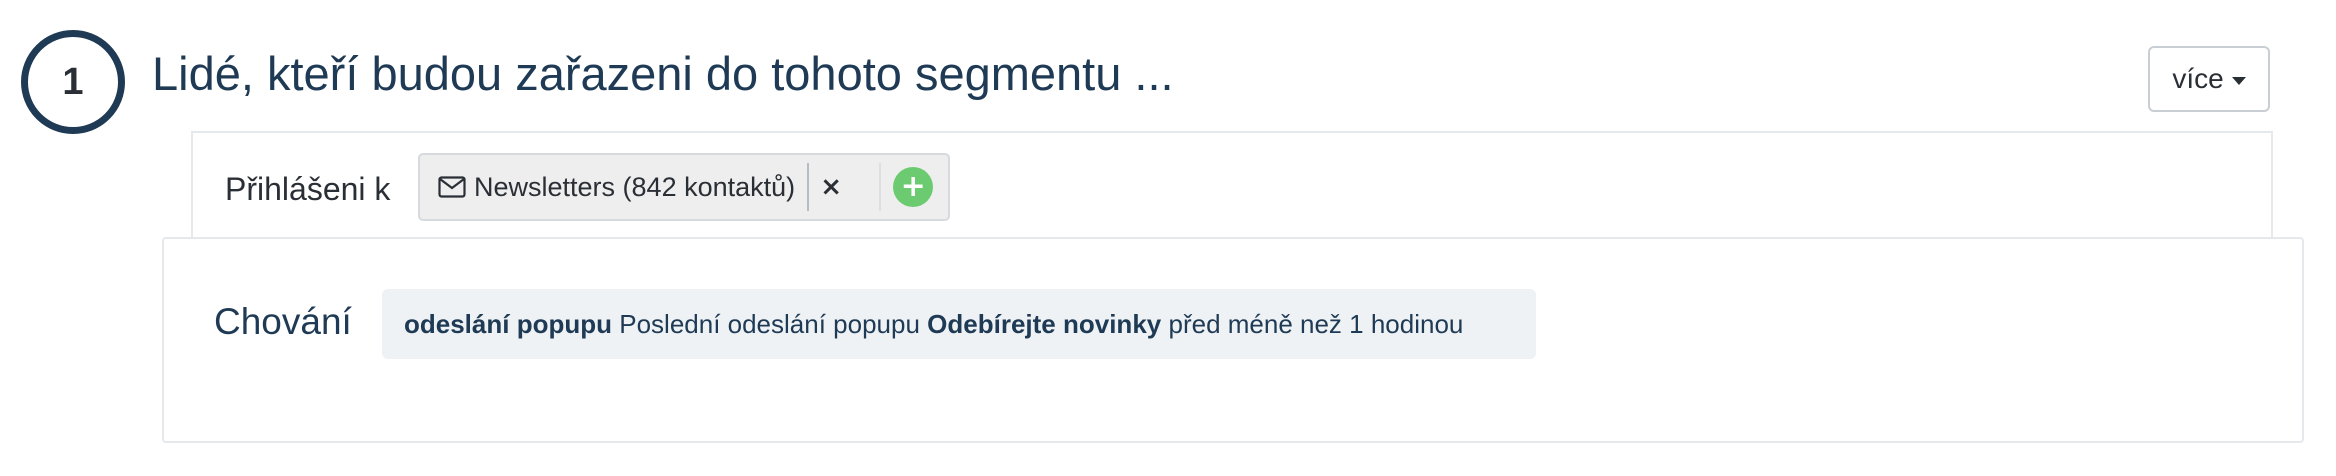 The width and height of the screenshot is (2336, 476). Describe the element at coordinates (880, 187) in the screenshot. I see `select-divider` at that location.